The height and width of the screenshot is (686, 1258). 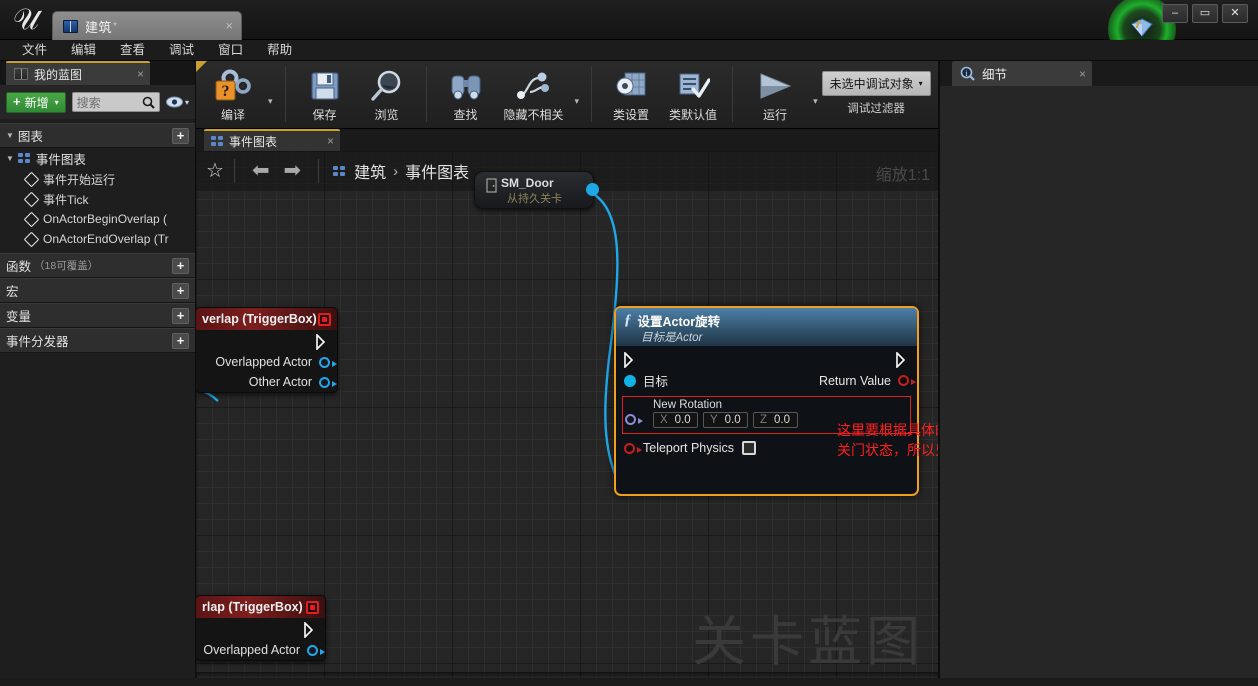 I want to click on add-event-dispatcher-button: +, so click(x=180, y=340).